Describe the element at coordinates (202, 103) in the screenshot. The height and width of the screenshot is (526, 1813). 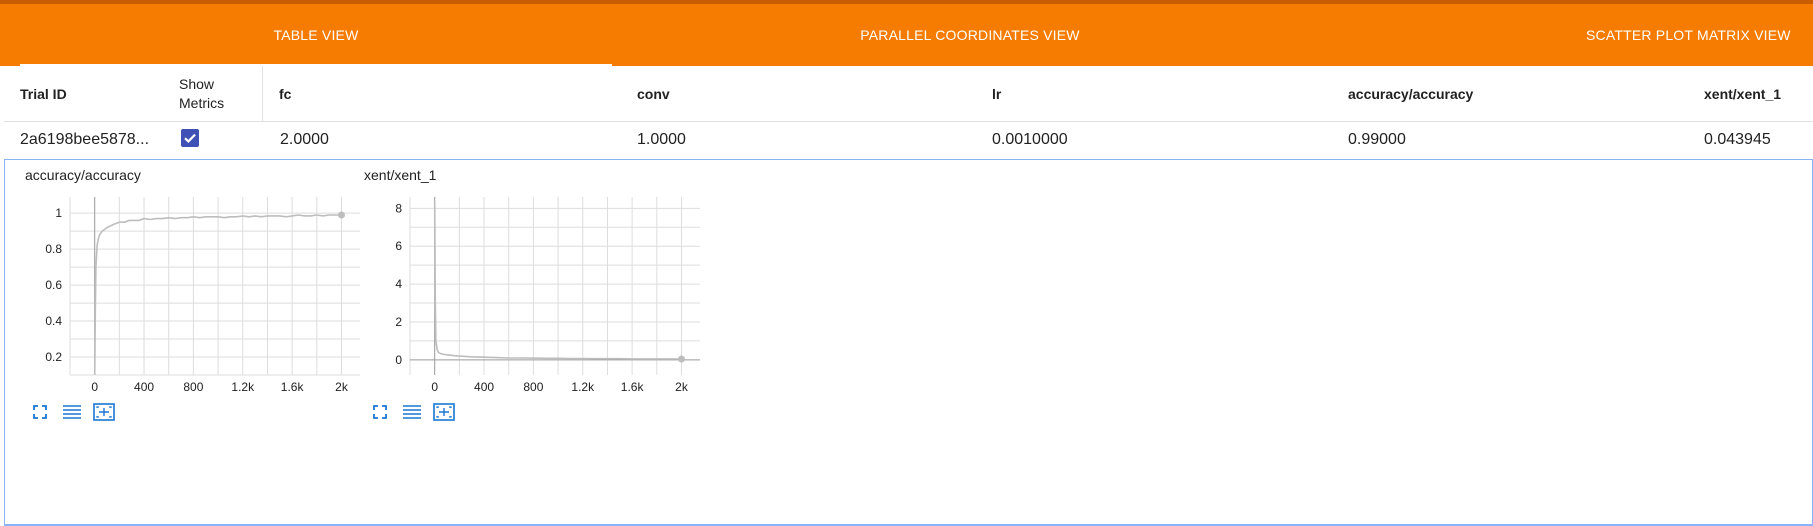
I see `show-metrics-label-line2: Metrics` at that location.